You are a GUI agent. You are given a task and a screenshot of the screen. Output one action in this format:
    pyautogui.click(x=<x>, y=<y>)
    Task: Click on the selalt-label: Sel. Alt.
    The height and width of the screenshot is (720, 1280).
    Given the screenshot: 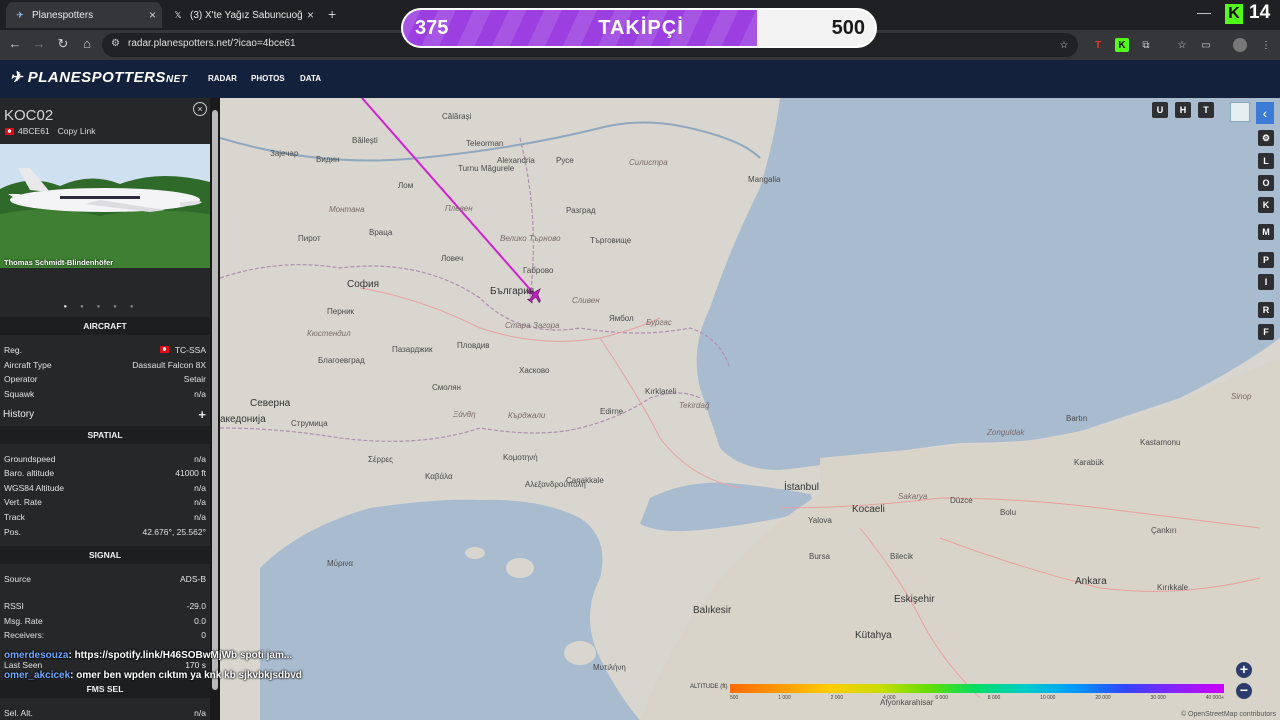 What is the action you would take?
    pyautogui.click(x=18, y=713)
    